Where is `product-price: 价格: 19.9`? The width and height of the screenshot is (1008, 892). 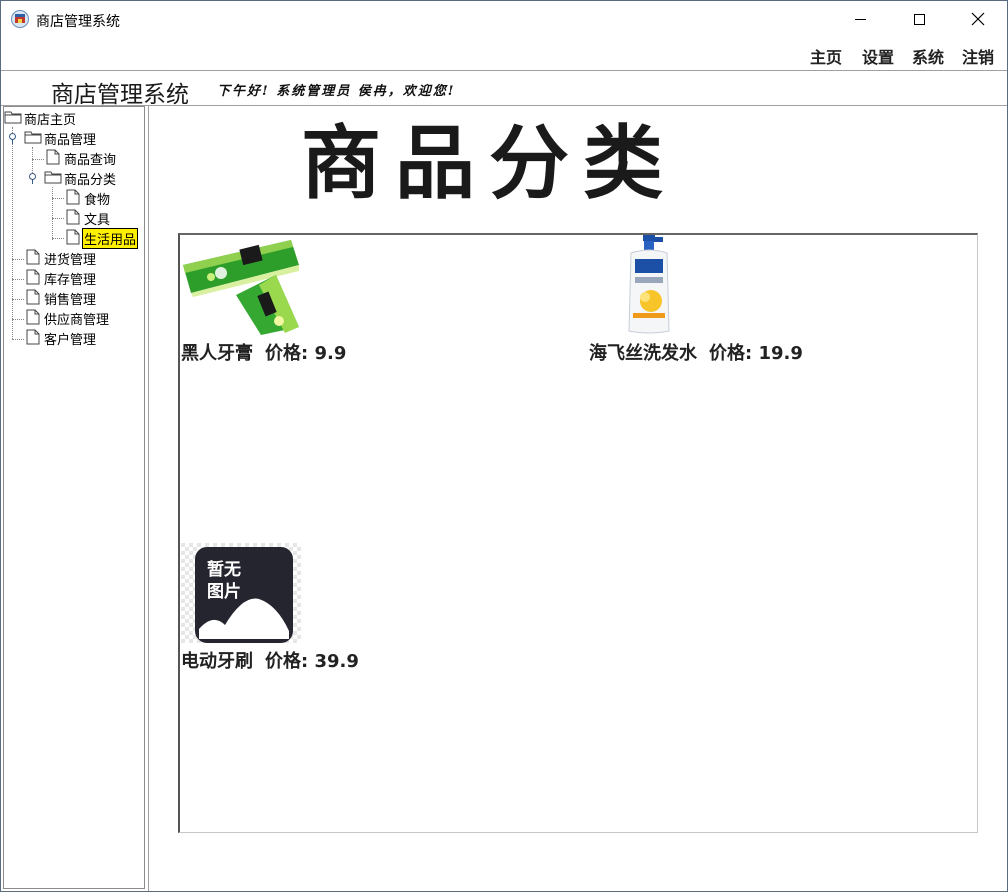 product-price: 价格: 19.9 is located at coordinates (756, 353).